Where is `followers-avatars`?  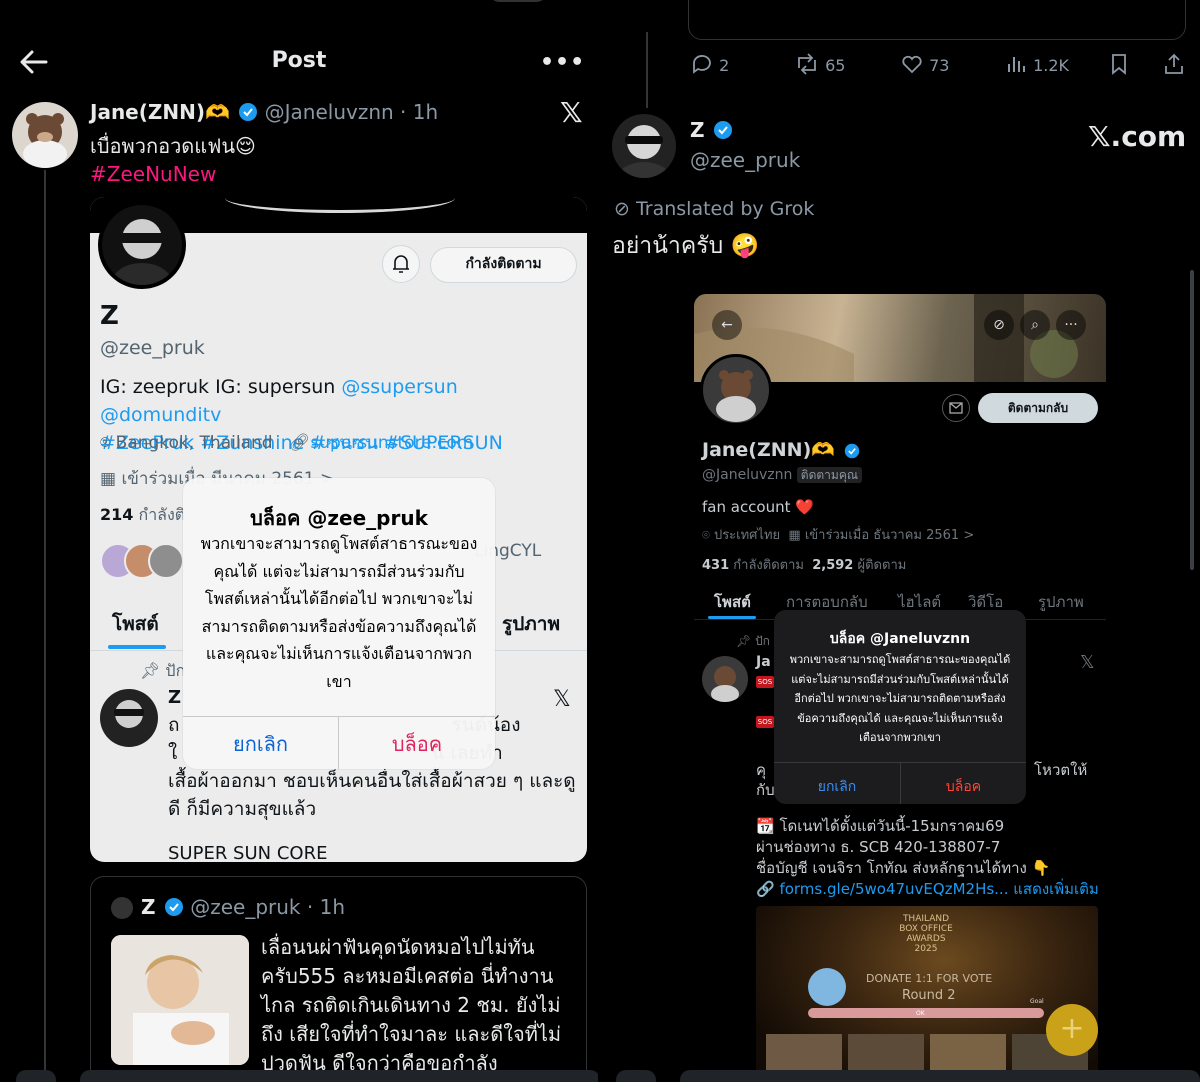
followers-avatars is located at coordinates (142, 563).